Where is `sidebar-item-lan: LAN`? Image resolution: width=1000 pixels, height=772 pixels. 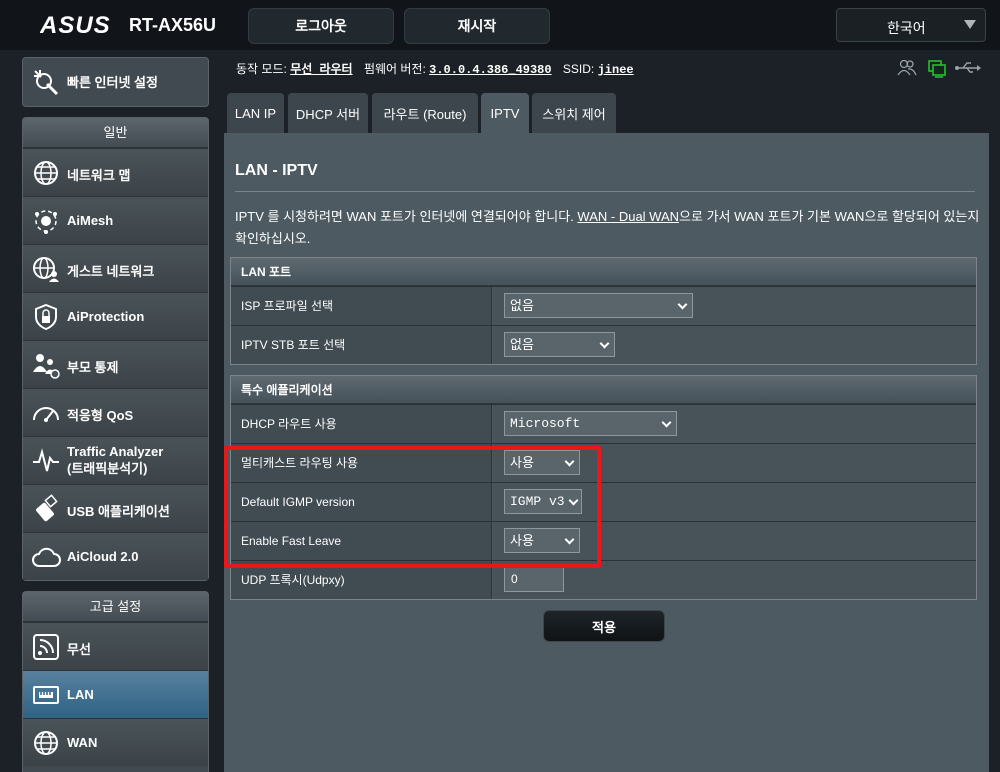 sidebar-item-lan: LAN is located at coordinates (115, 694).